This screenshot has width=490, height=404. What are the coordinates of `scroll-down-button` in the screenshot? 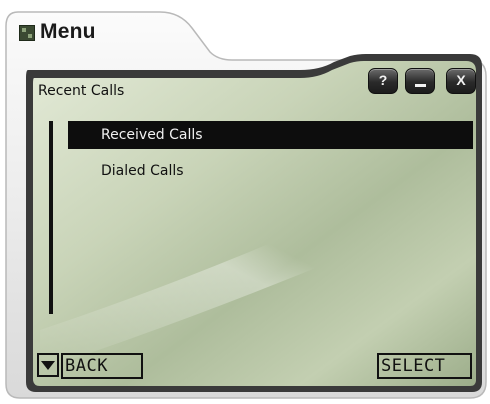 It's located at (48, 365).